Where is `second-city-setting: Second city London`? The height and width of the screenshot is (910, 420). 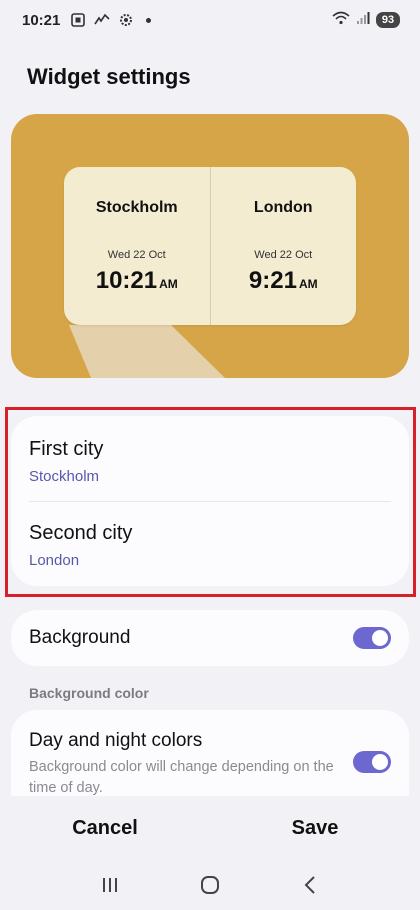
second-city-setting: Second city London is located at coordinates (210, 545).